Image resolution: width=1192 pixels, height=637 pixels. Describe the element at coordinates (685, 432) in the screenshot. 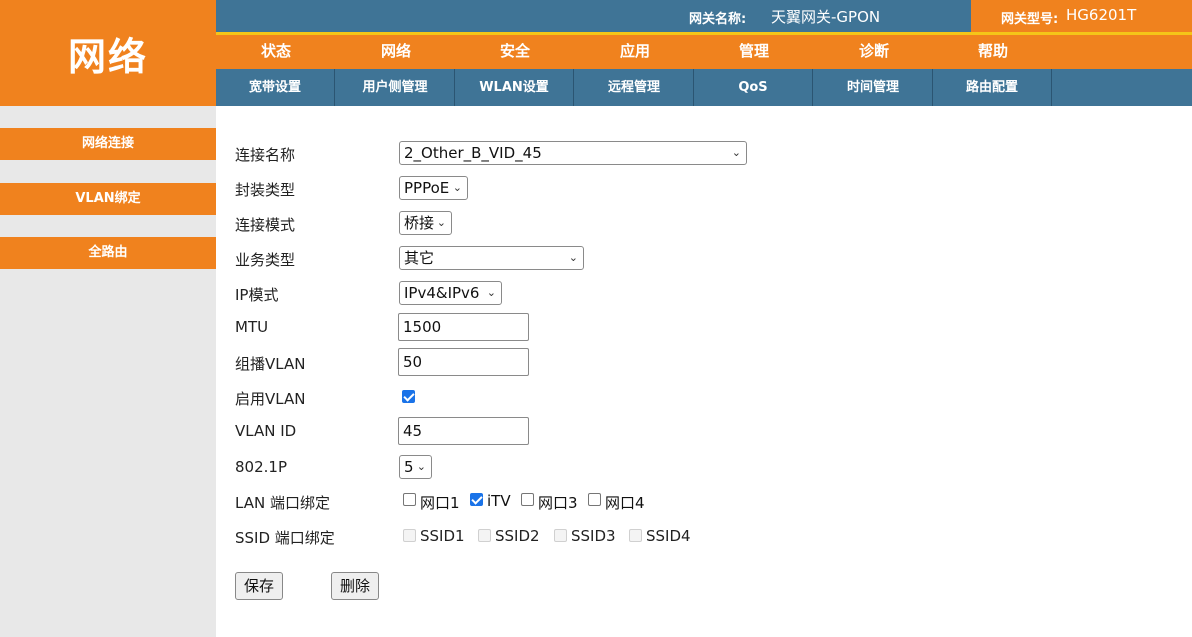

I see `form-row-vlan-id: VLAN ID 45` at that location.